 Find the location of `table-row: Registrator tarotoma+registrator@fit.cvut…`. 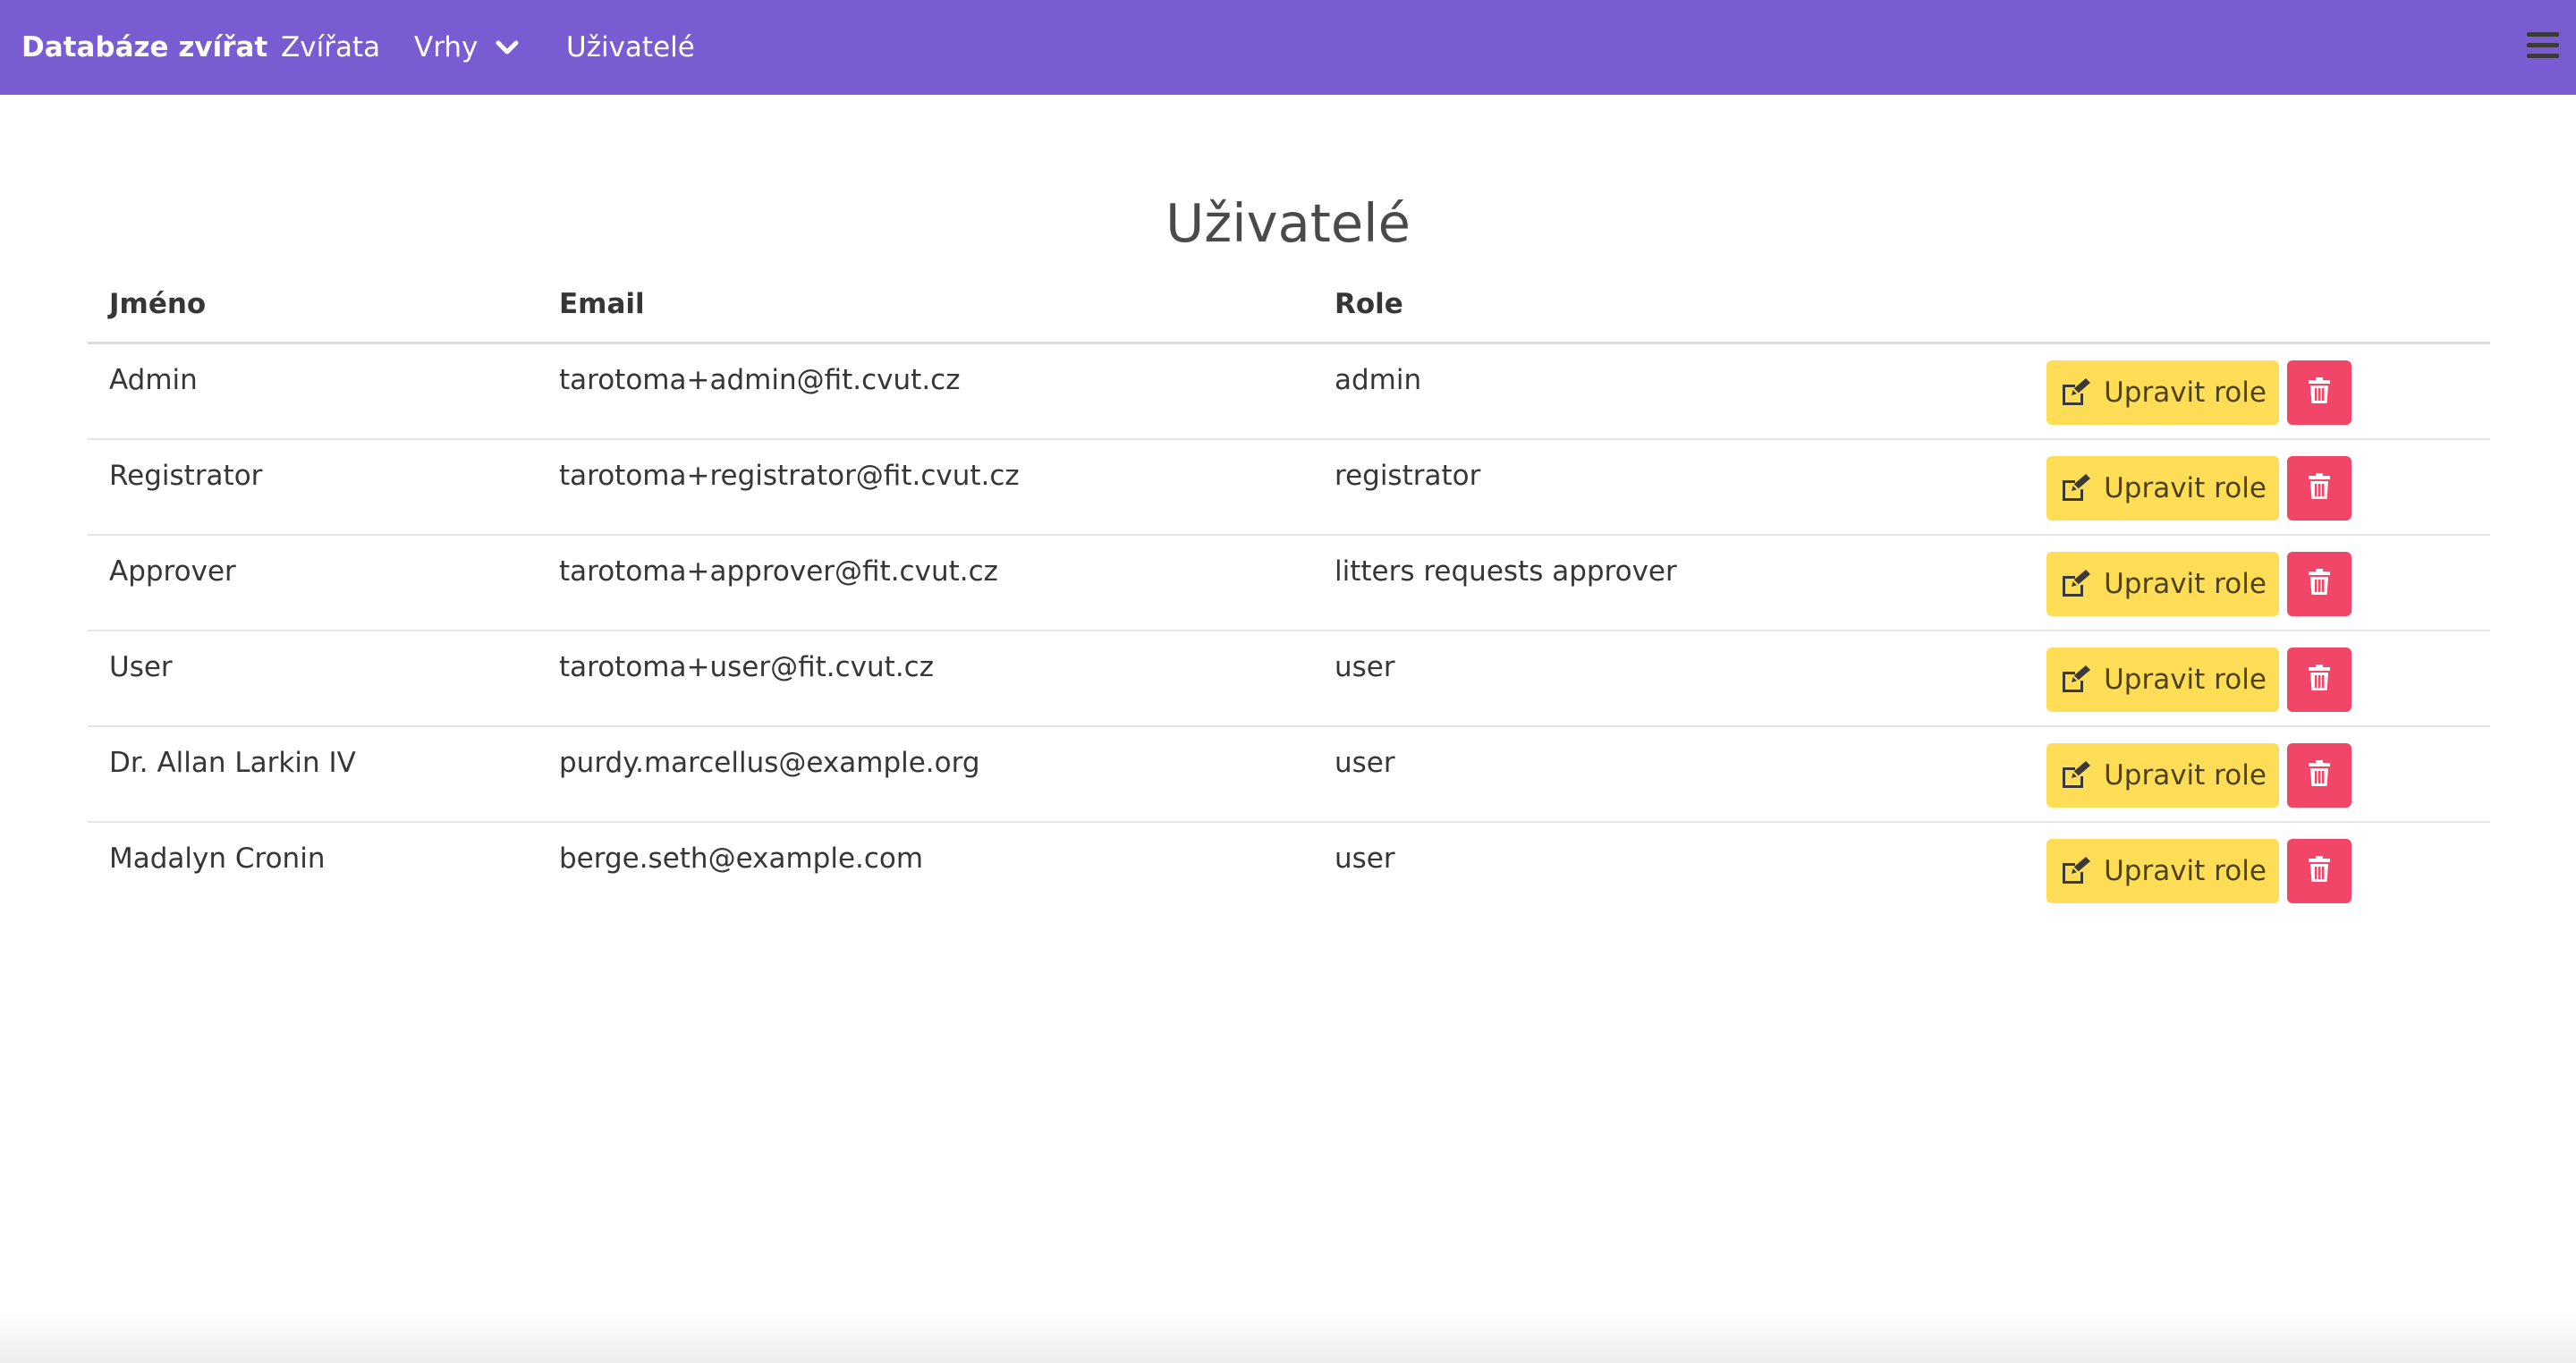

table-row: Registrator tarotoma+registrator@fit.cvut… is located at coordinates (1289, 488).